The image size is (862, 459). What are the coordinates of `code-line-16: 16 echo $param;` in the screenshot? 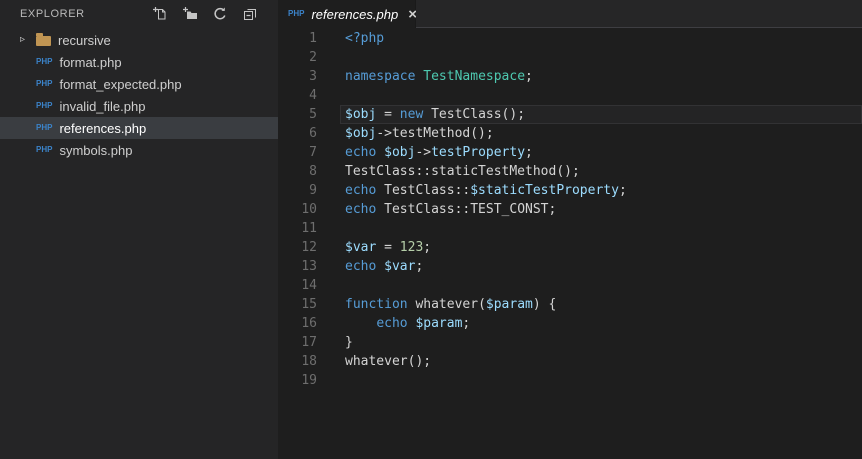 It's located at (570, 323).